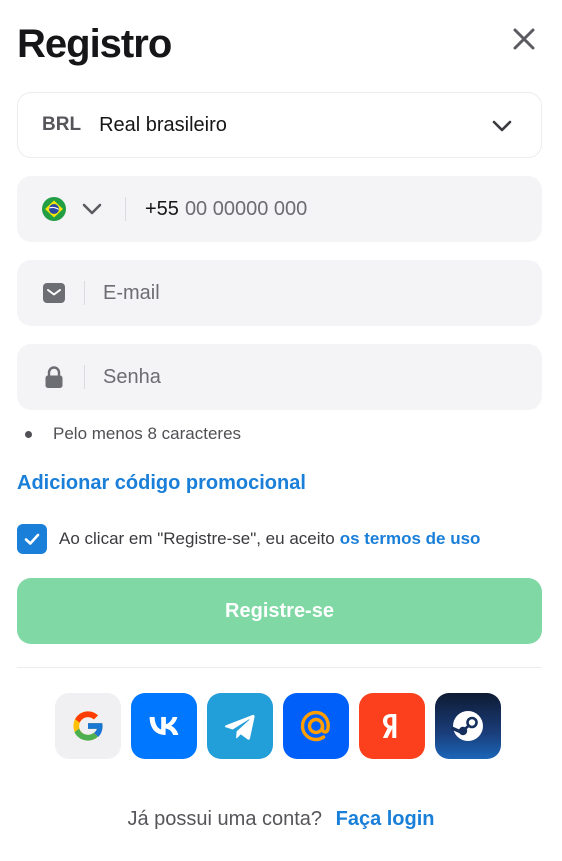  I want to click on terms-of-use-link: os termos de uso, so click(410, 539).